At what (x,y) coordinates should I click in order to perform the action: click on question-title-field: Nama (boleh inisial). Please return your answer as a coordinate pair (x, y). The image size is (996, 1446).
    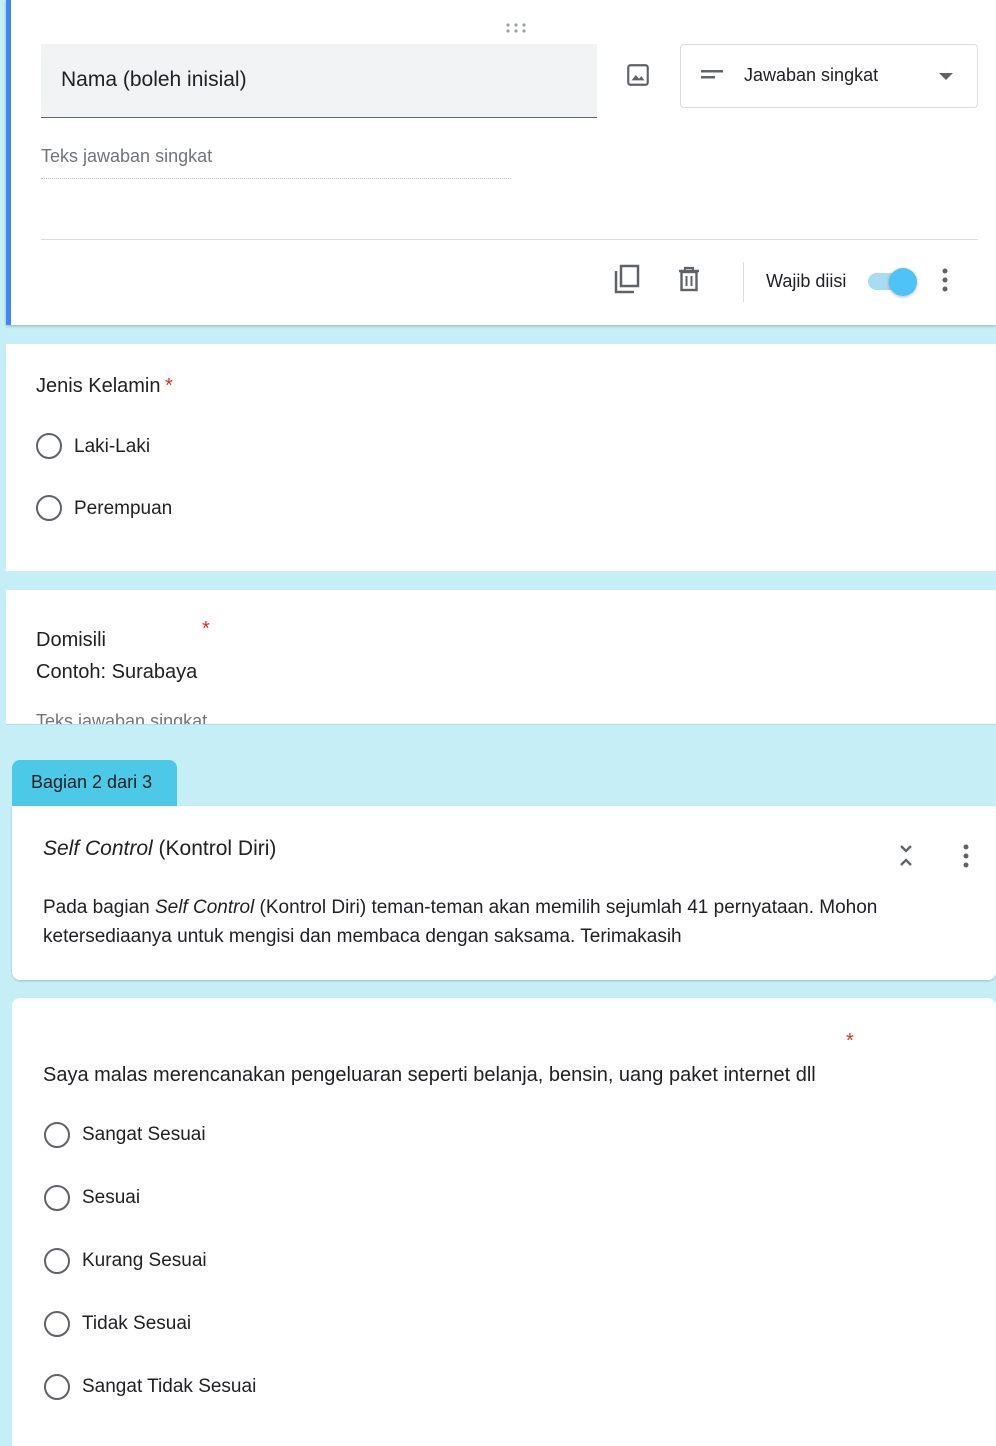
    Looking at the image, I should click on (319, 81).